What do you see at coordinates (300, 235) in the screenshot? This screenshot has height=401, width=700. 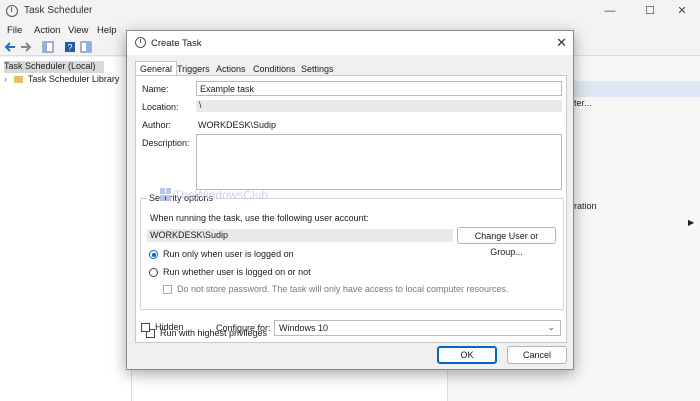 I see `user-account-value: WORKDESK\Sudip` at bounding box center [300, 235].